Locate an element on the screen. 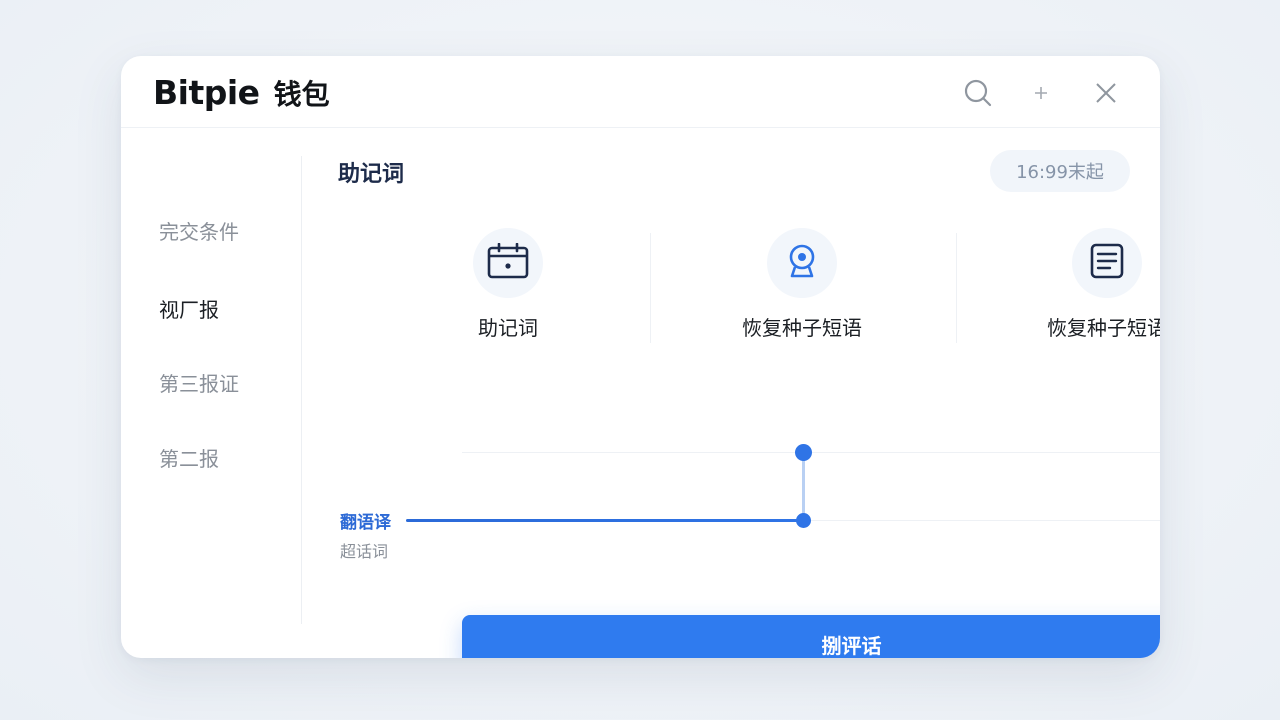 The width and height of the screenshot is (1280, 720). document-icon is located at coordinates (1107, 263).